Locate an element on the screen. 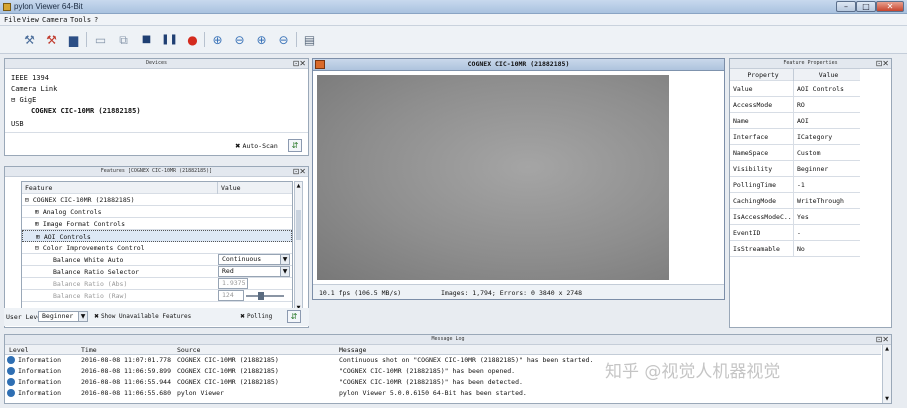 The width and height of the screenshot is (907, 408). menu-file: File is located at coordinates (12, 20).